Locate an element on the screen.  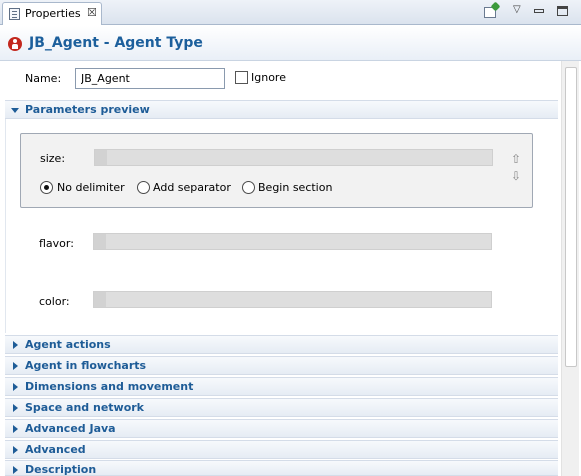
section-parameters-preview: Parameters preview is located at coordinates (281, 109).